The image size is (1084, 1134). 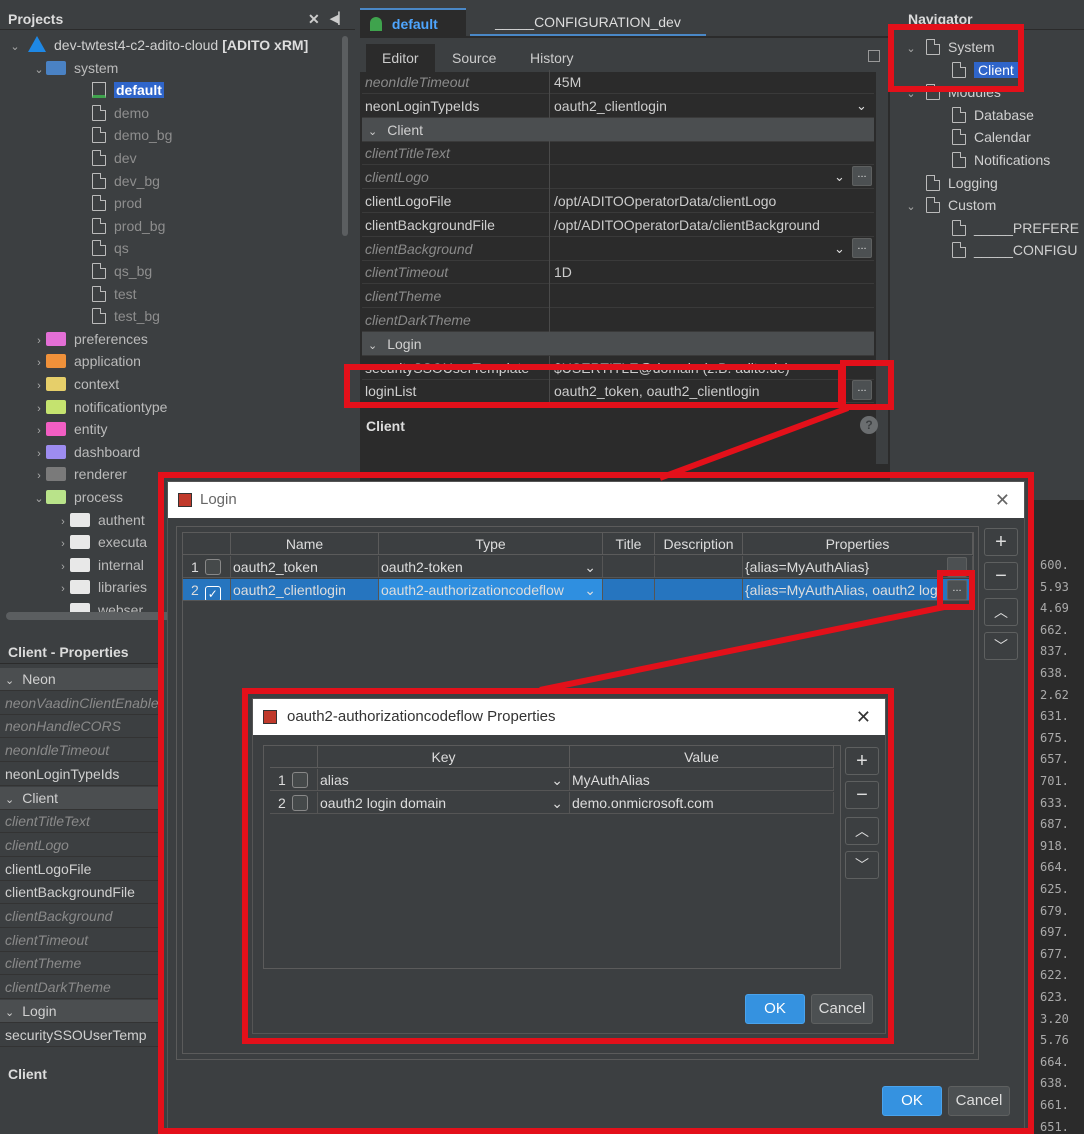 I want to click on annotation-connectors, so click(x=742, y=549).